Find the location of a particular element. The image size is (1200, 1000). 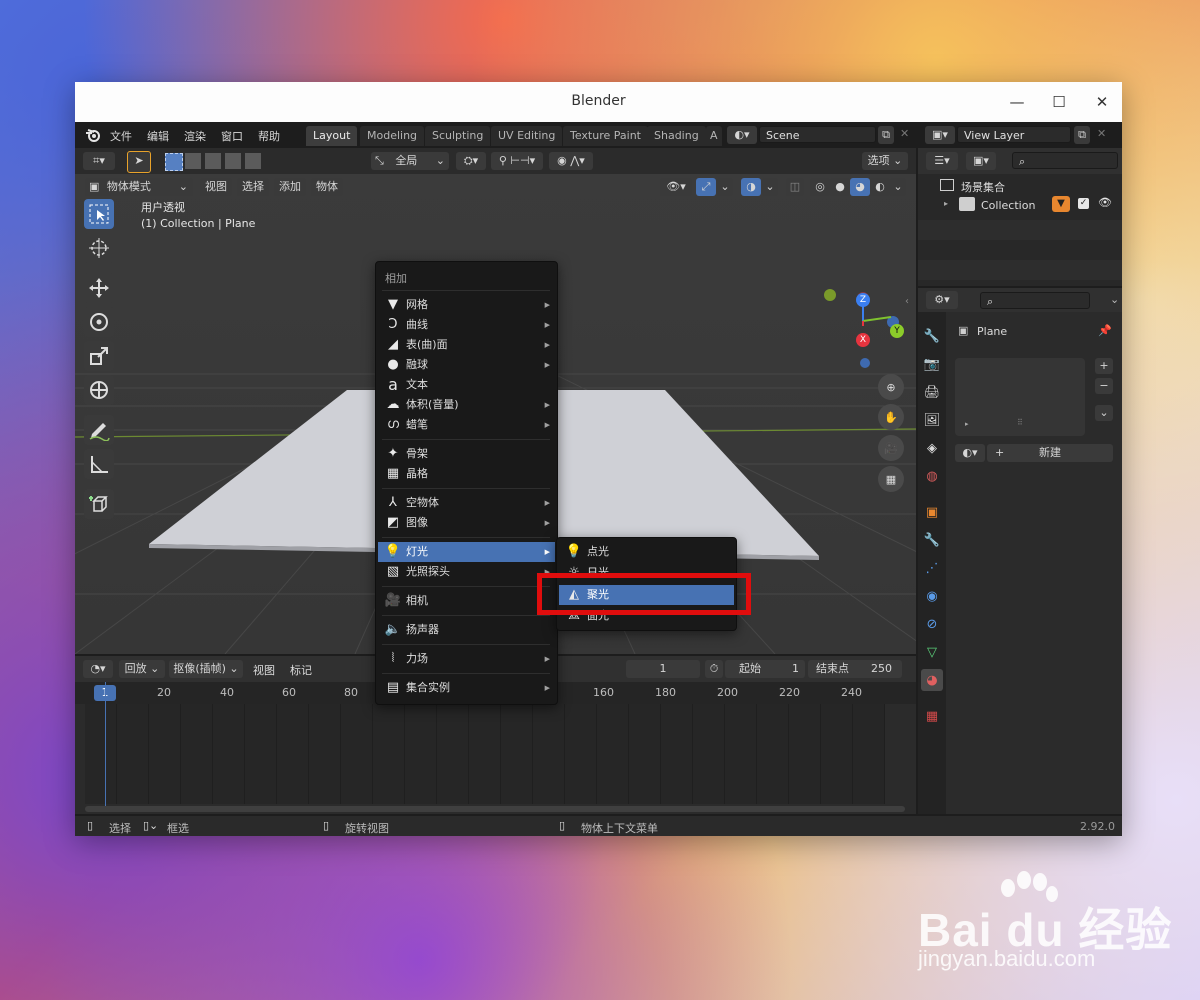

view-layer-field: View Layer is located at coordinates (1014, 134).